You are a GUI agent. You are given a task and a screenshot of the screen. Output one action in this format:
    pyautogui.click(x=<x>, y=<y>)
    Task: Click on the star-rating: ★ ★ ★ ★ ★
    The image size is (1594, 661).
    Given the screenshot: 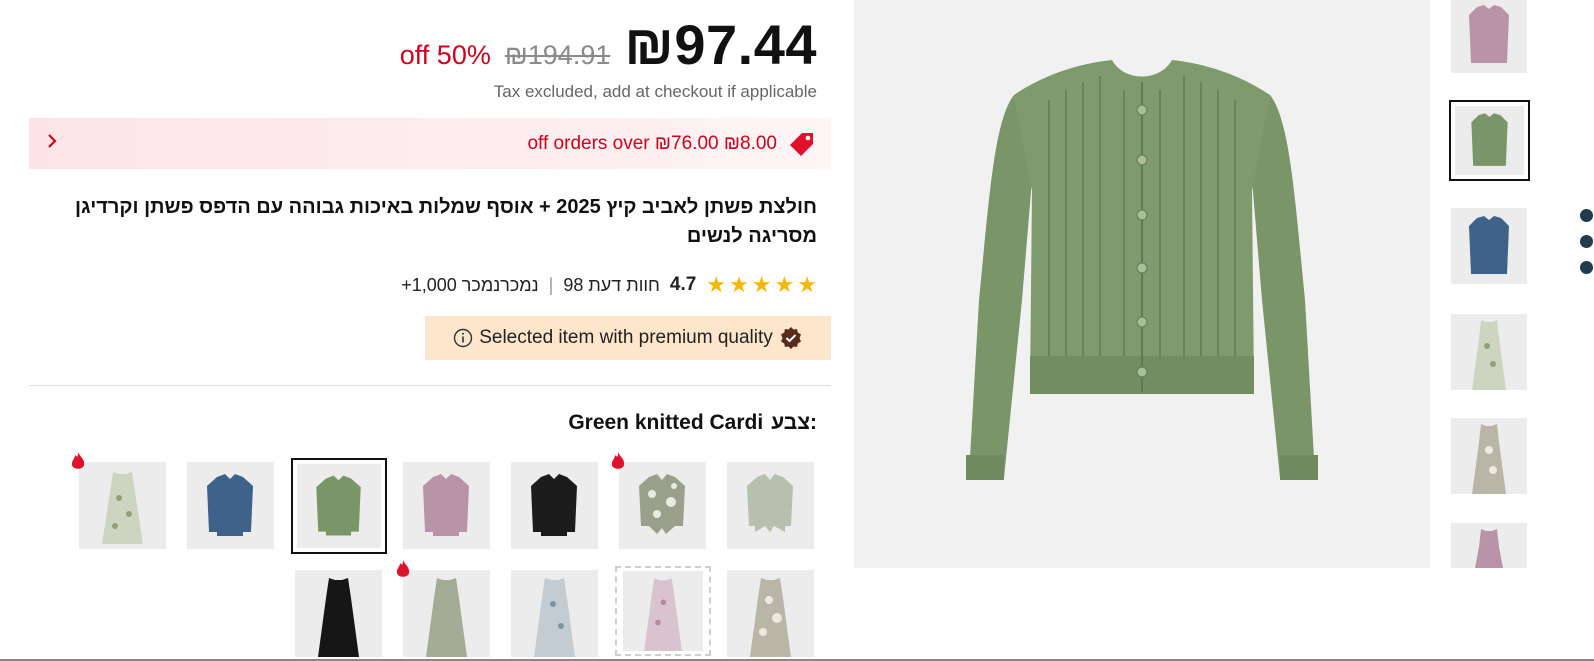 What is the action you would take?
    pyautogui.click(x=761, y=285)
    